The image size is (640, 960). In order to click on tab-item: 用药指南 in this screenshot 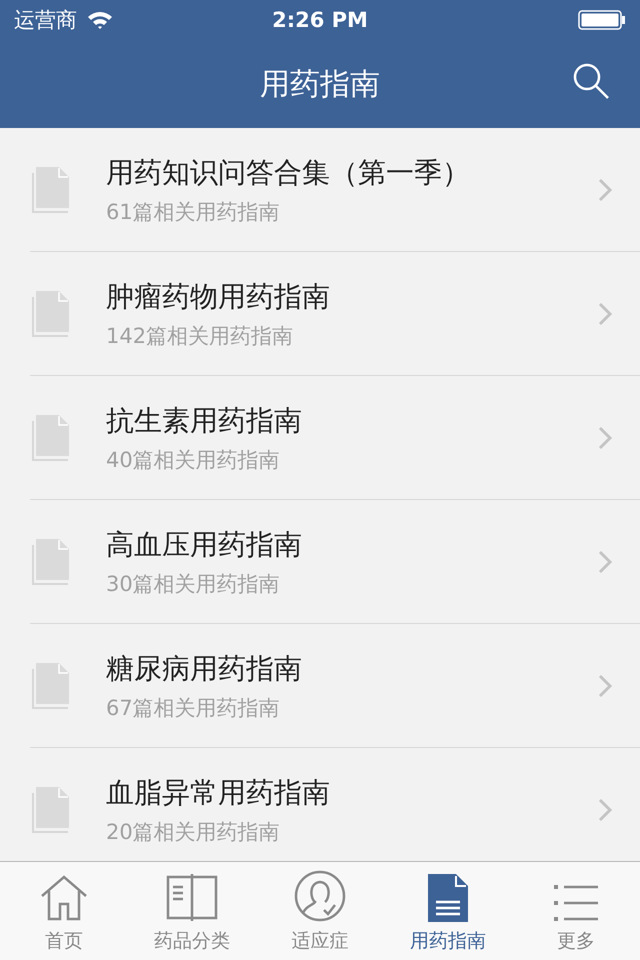, I will do `click(448, 911)`.